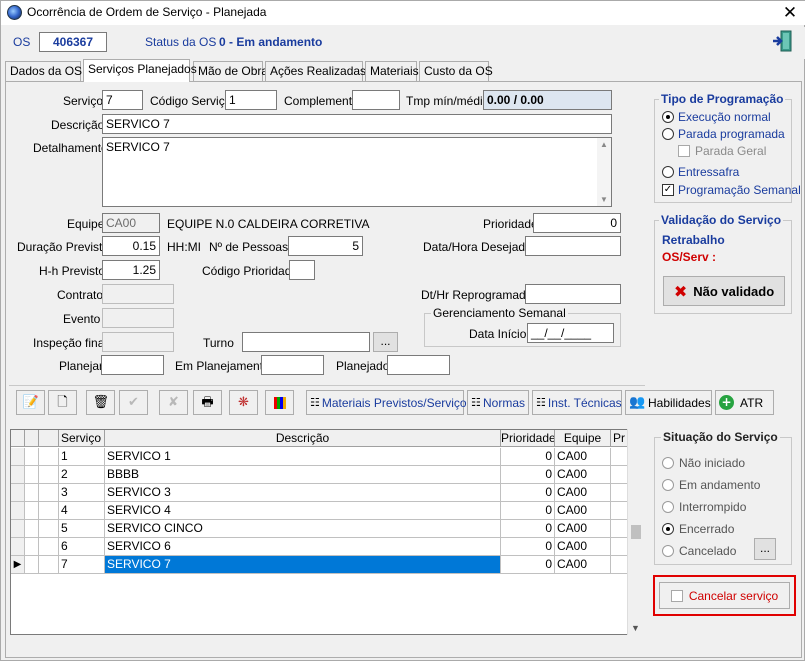 The height and width of the screenshot is (661, 805). What do you see at coordinates (292, 365) in the screenshot?
I see `em-planejamento-field` at bounding box center [292, 365].